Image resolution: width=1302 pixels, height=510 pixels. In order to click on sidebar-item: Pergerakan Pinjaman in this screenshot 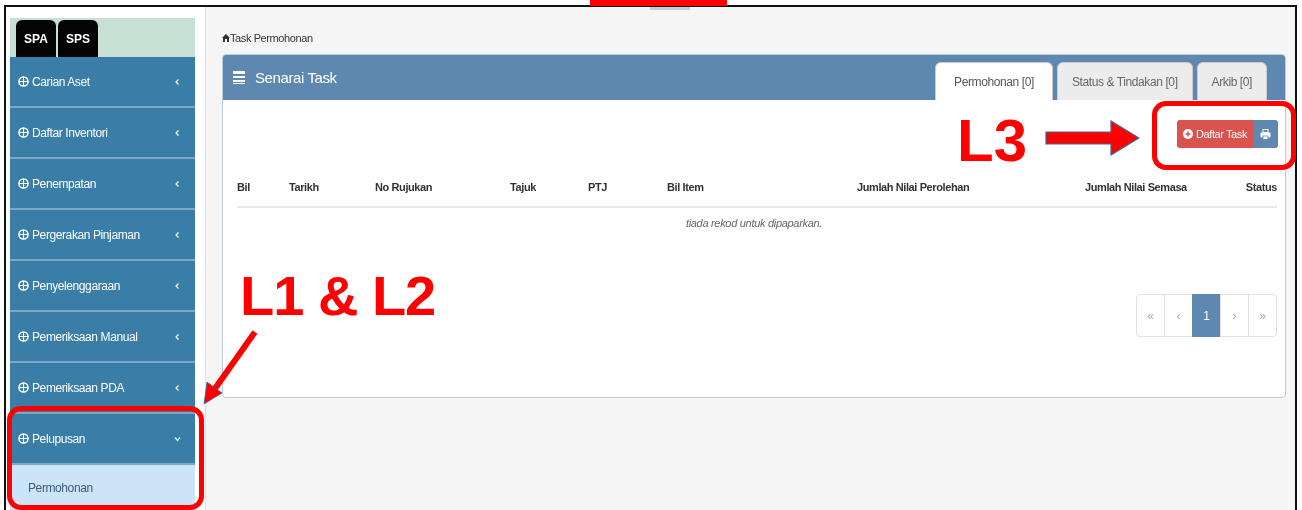, I will do `click(102, 235)`.